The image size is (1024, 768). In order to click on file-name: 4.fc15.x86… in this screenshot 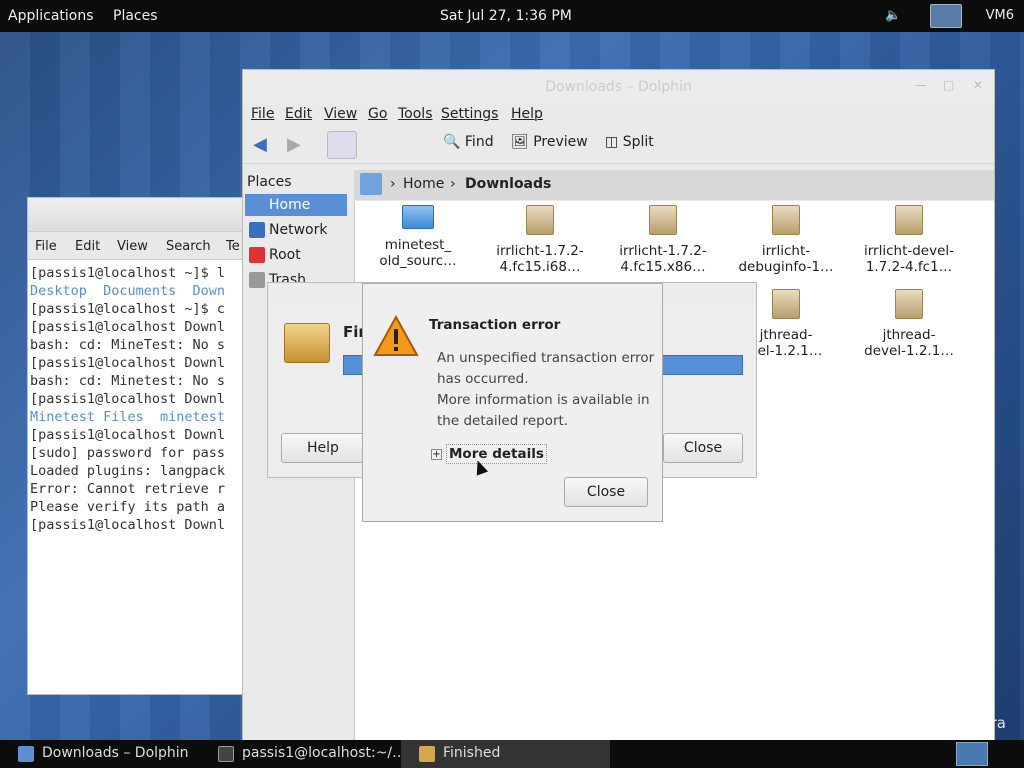, I will do `click(663, 267)`.